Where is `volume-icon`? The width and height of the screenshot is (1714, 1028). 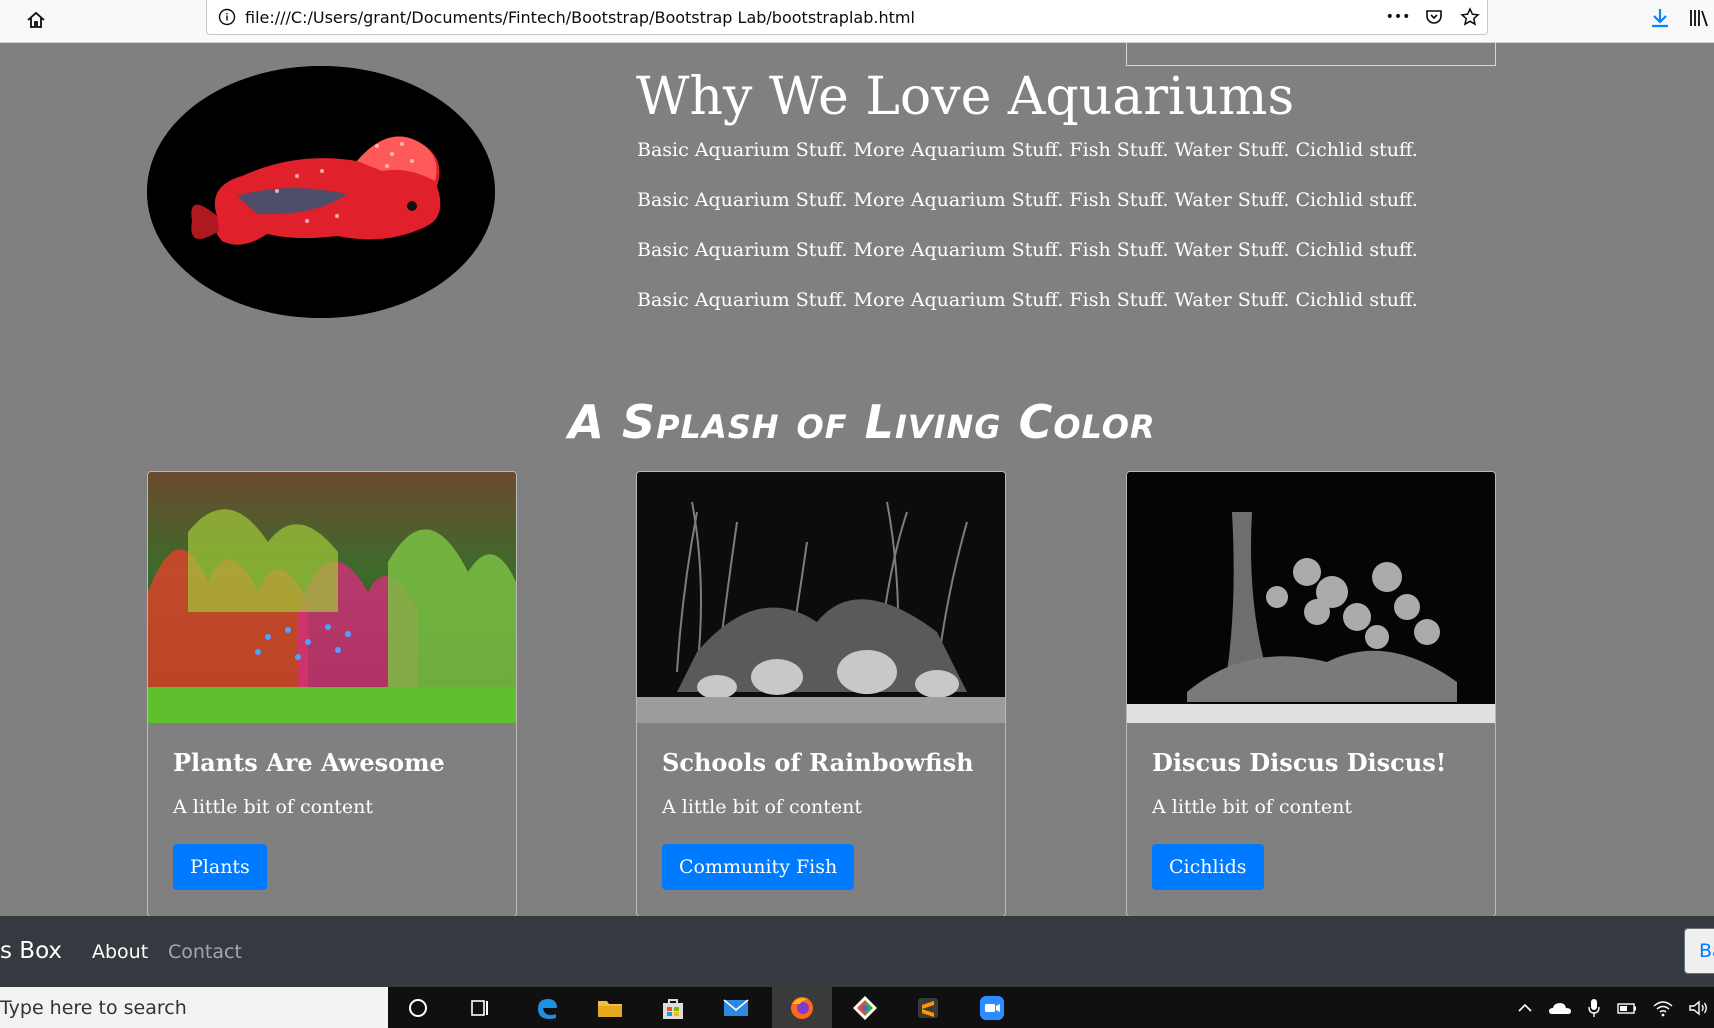
volume-icon is located at coordinates (1699, 1008).